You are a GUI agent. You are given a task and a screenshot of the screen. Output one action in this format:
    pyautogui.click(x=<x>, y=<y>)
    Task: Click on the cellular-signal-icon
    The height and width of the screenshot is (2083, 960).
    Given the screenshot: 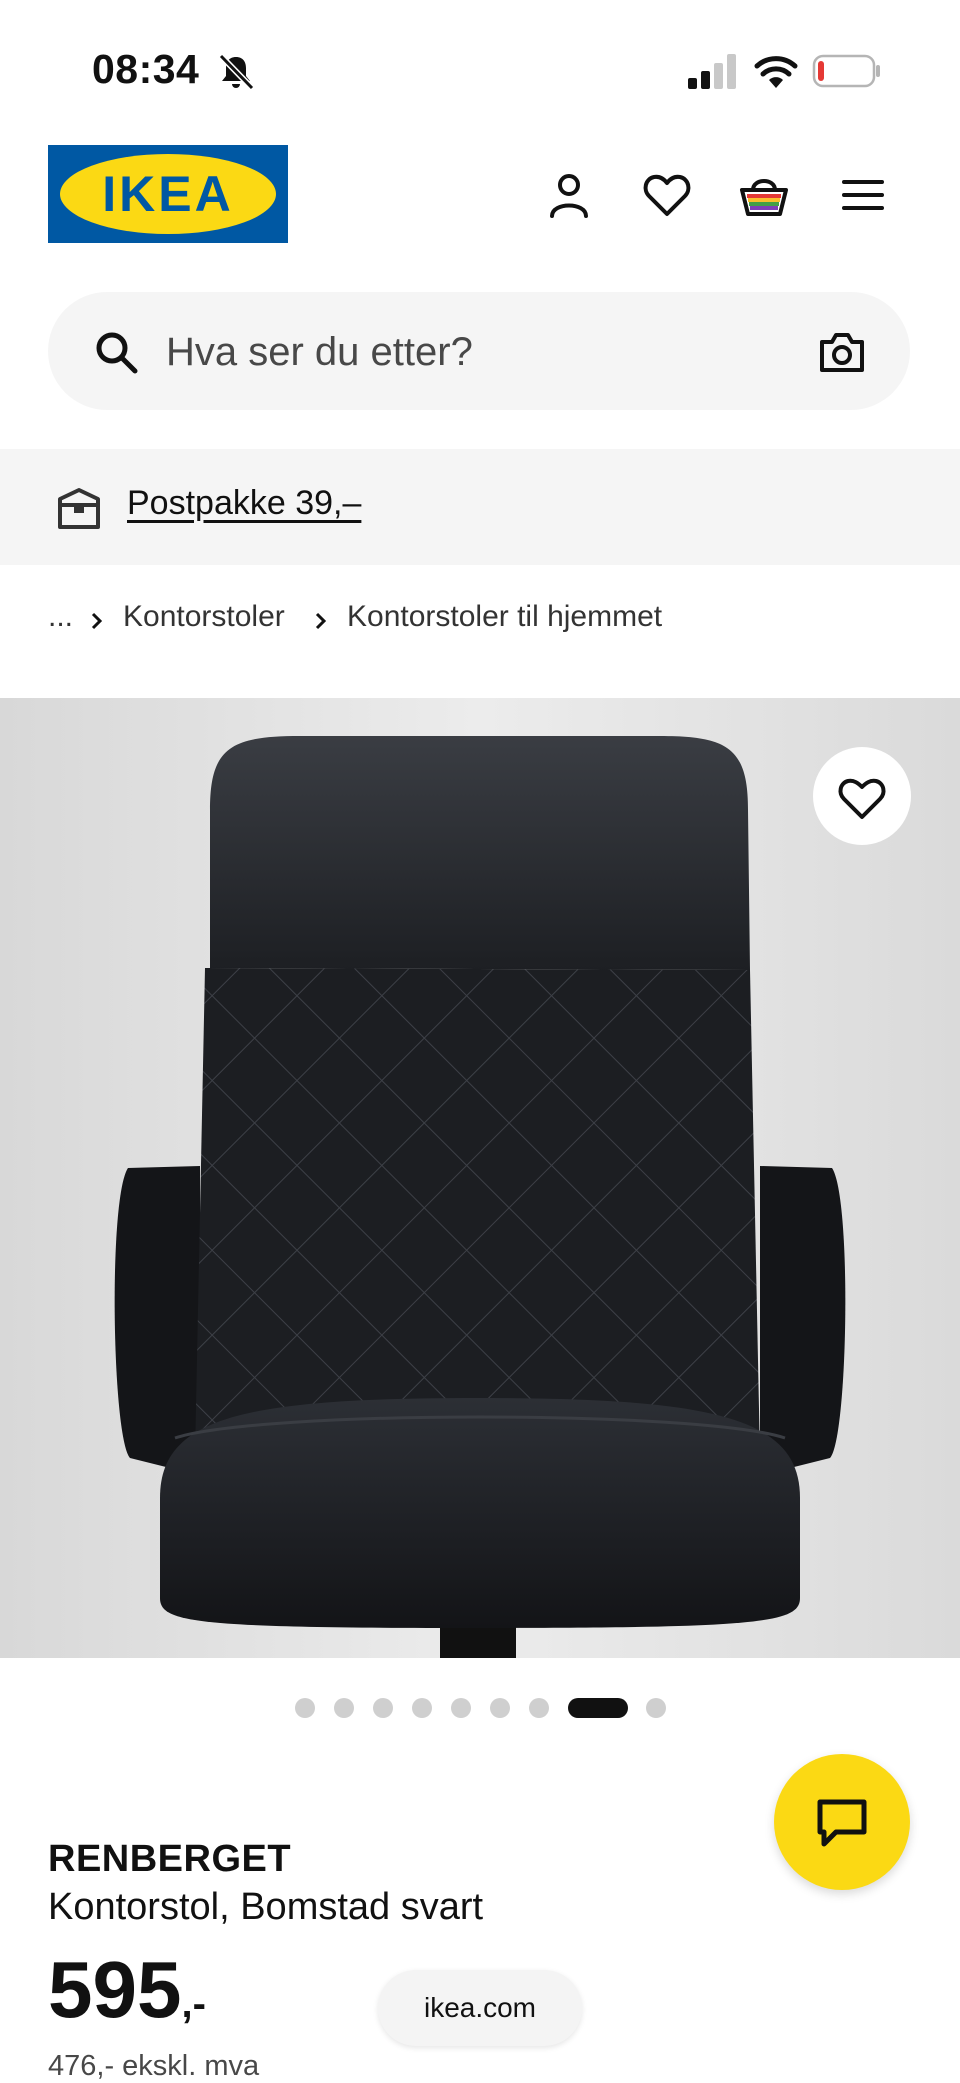 What is the action you would take?
    pyautogui.click(x=712, y=71)
    